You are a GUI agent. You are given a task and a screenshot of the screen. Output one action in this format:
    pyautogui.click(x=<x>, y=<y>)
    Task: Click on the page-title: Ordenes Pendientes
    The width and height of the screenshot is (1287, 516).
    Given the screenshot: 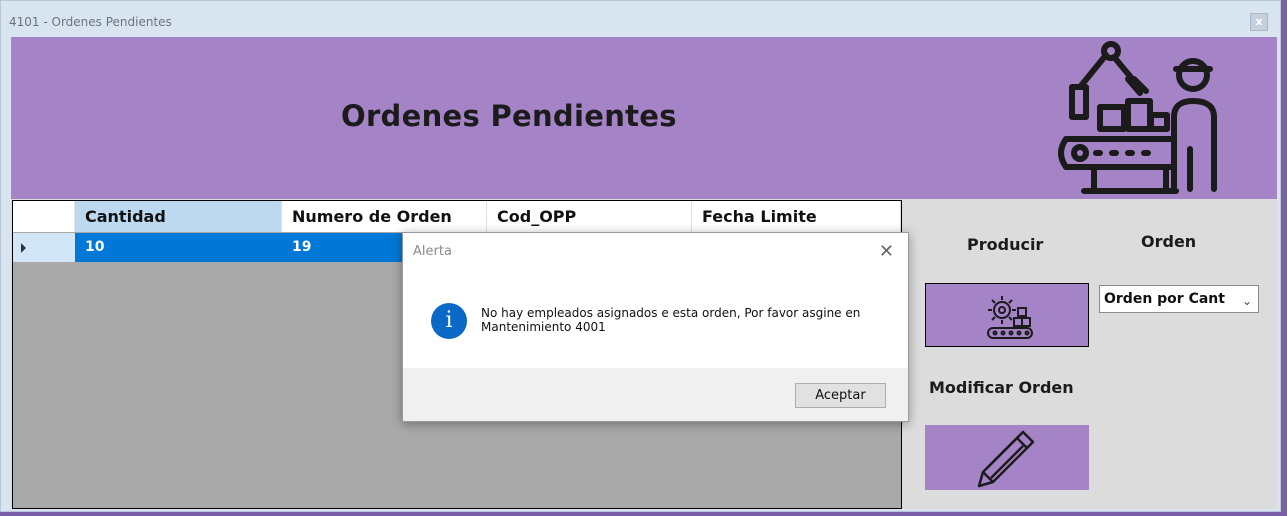 What is the action you would take?
    pyautogui.click(x=509, y=116)
    